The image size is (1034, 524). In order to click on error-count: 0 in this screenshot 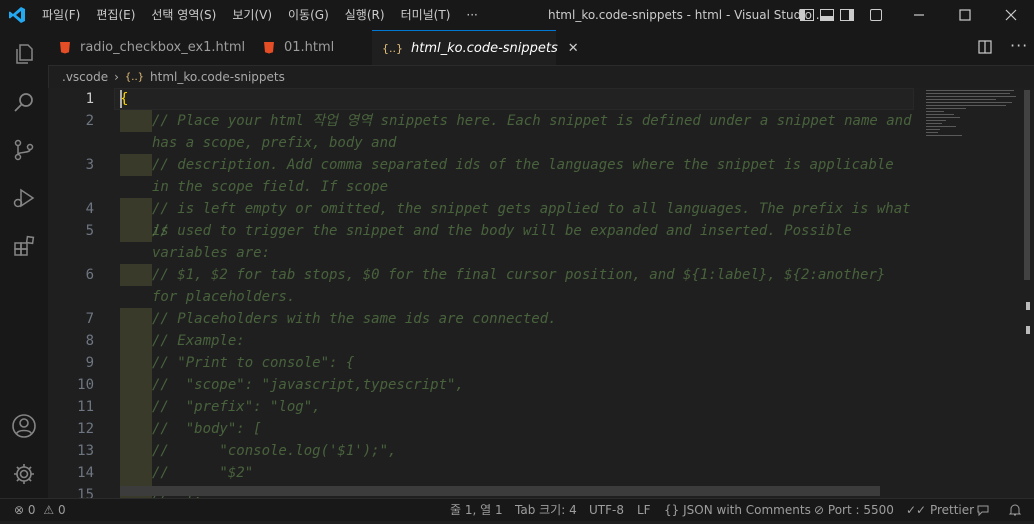, I will do `click(31, 510)`.